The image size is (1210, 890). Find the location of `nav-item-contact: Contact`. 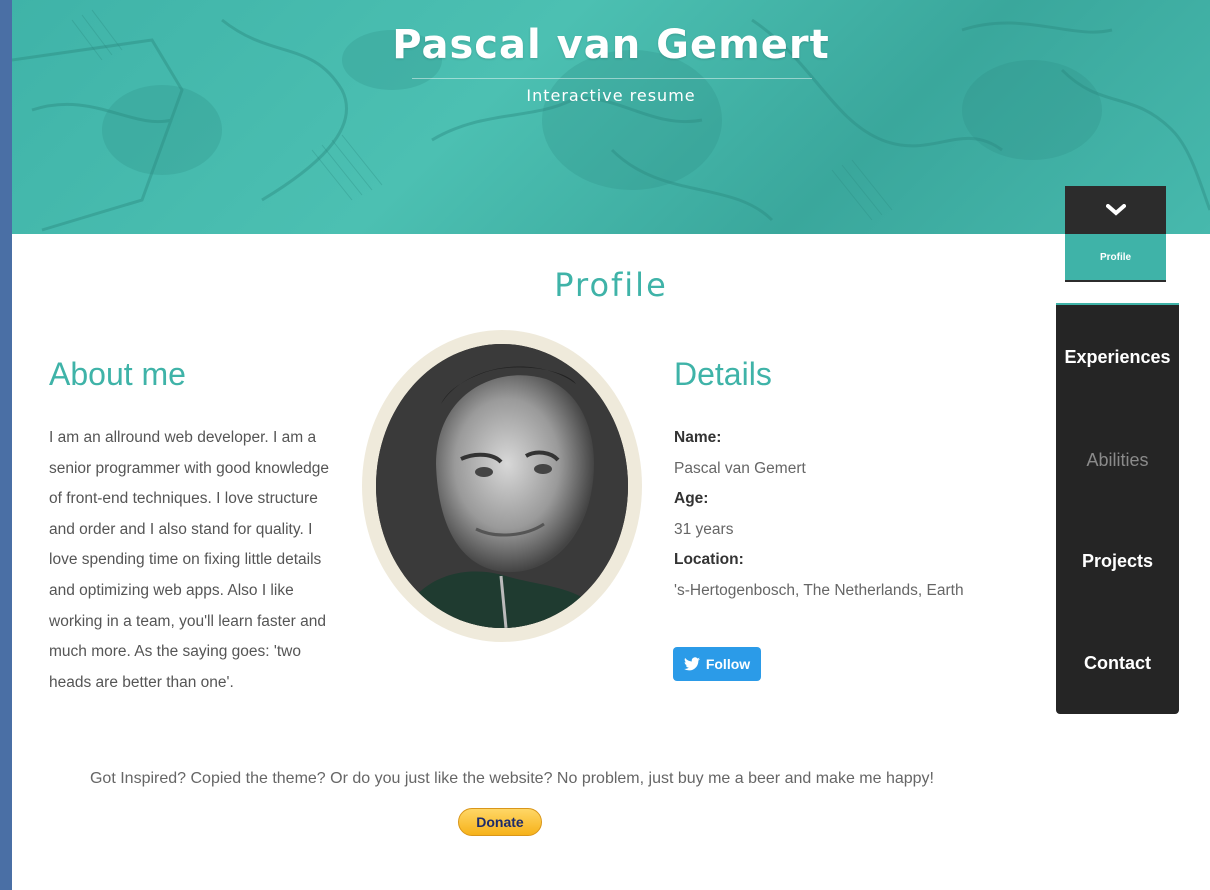

nav-item-contact: Contact is located at coordinates (1117, 663).